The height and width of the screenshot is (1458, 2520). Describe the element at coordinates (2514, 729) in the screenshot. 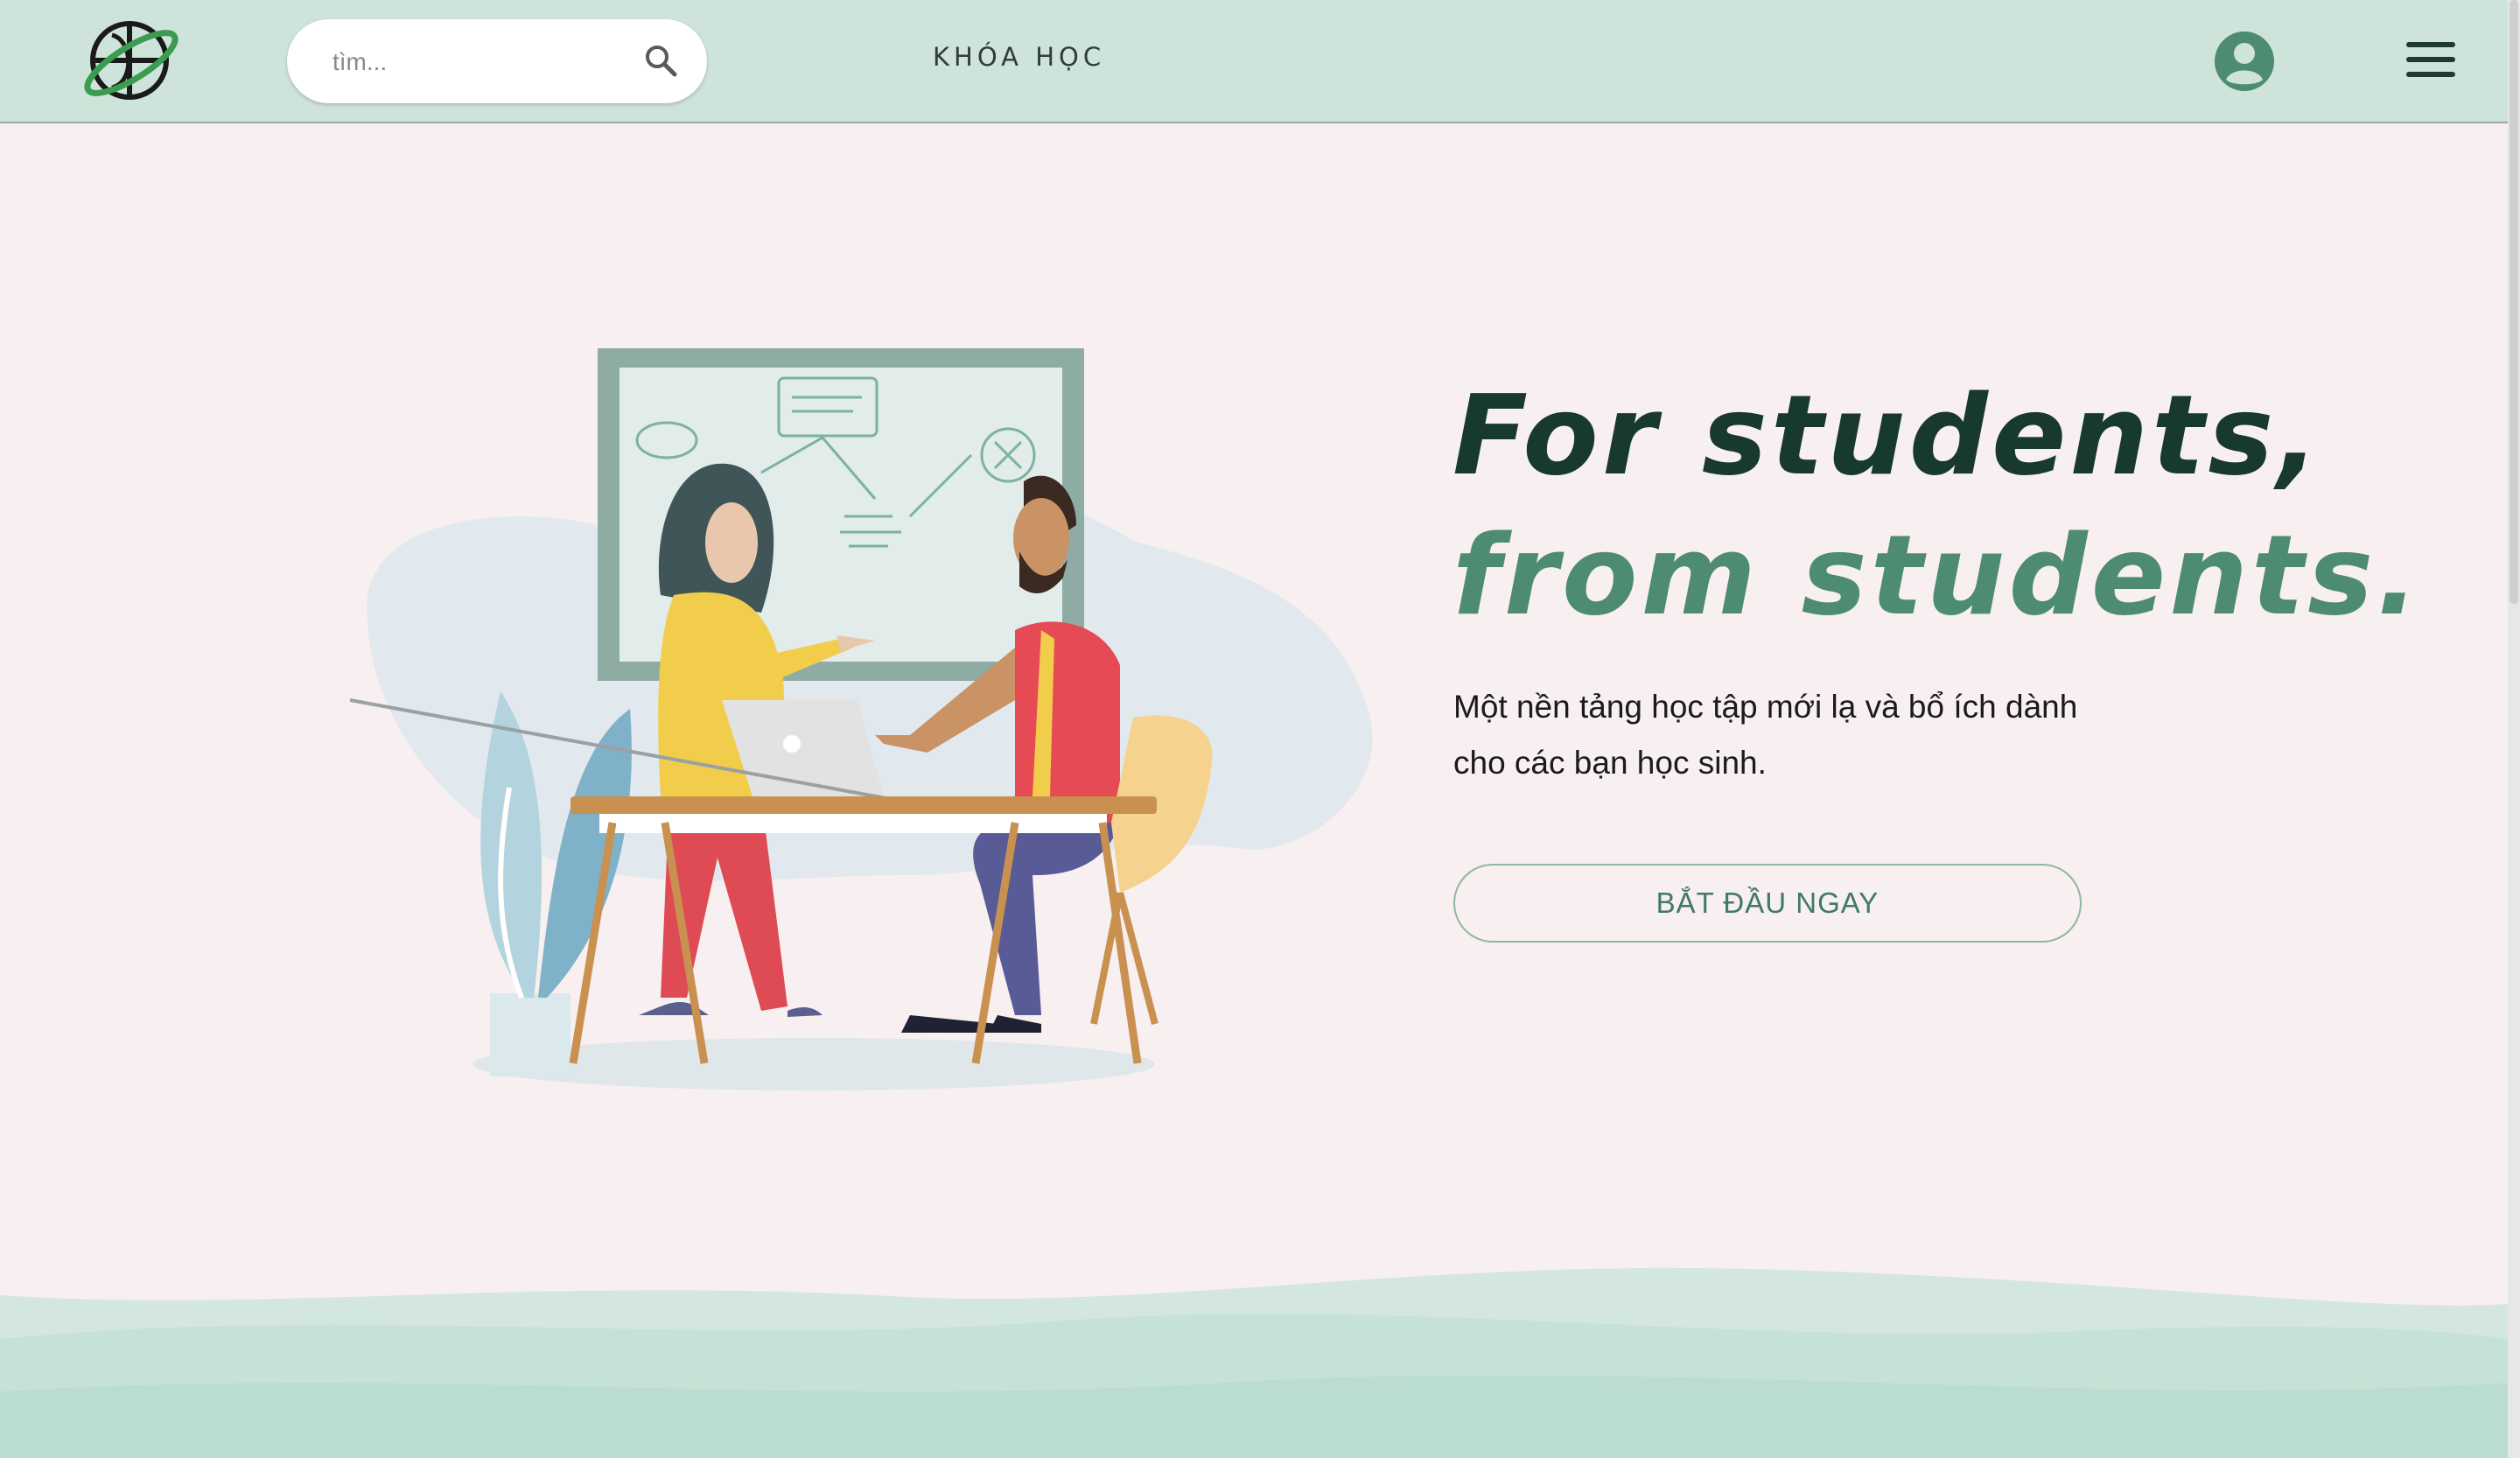

I see `scrollbar` at that location.